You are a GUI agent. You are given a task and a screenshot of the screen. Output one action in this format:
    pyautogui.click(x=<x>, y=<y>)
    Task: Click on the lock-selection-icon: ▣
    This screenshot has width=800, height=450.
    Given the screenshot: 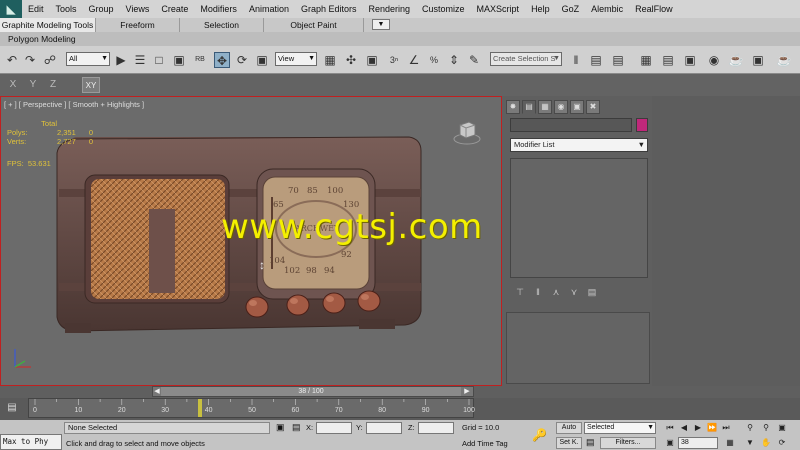 What is the action you would take?
    pyautogui.click(x=280, y=427)
    